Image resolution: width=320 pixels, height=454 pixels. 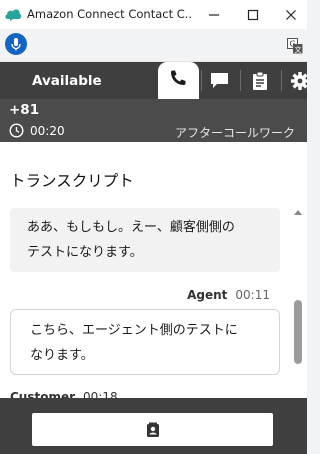 What do you see at coordinates (72, 181) in the screenshot?
I see `transcript-title: トランスクリプト` at bounding box center [72, 181].